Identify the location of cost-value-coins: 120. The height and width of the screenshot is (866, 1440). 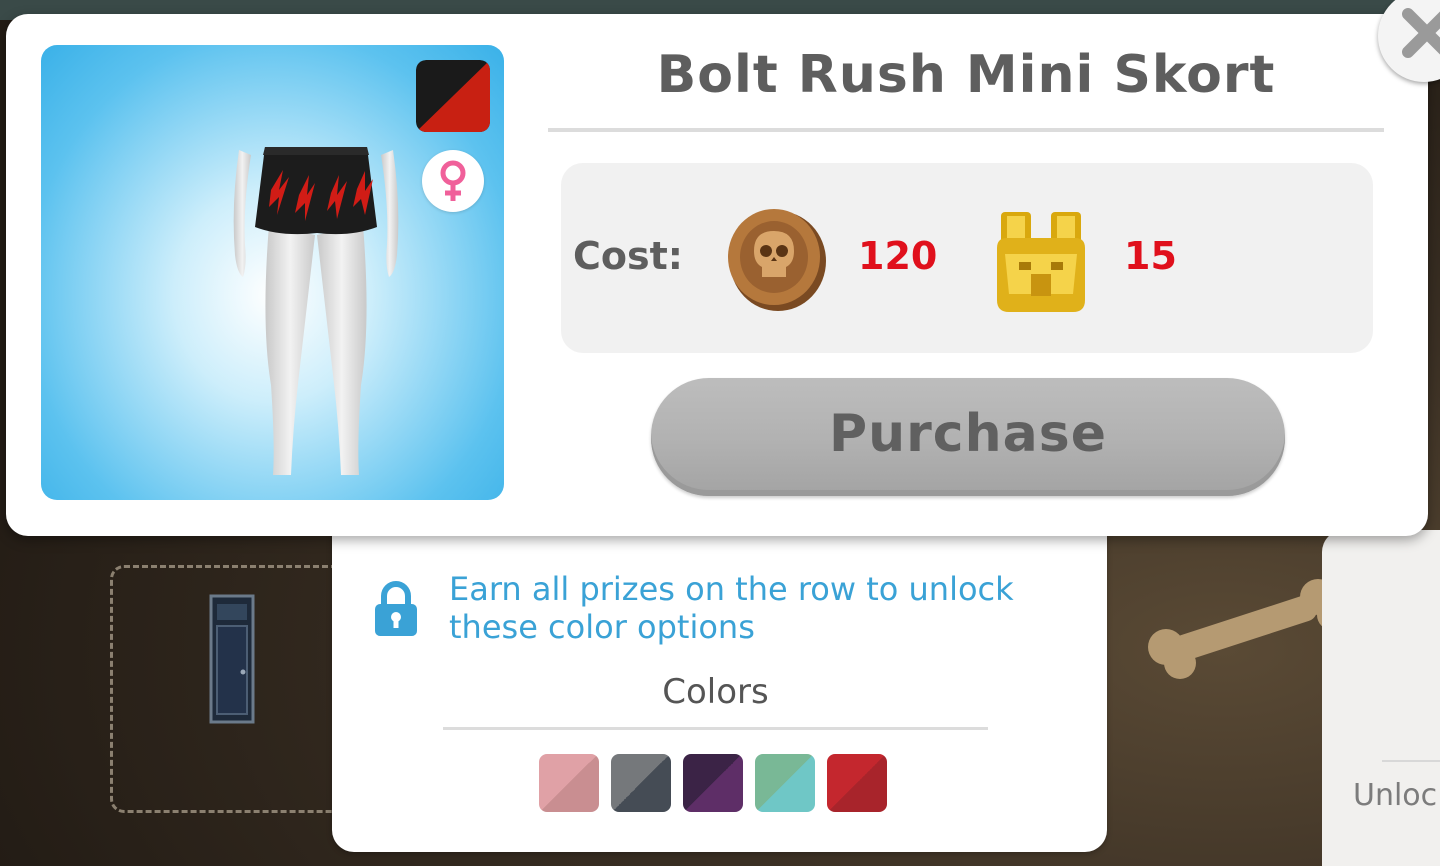
(898, 256).